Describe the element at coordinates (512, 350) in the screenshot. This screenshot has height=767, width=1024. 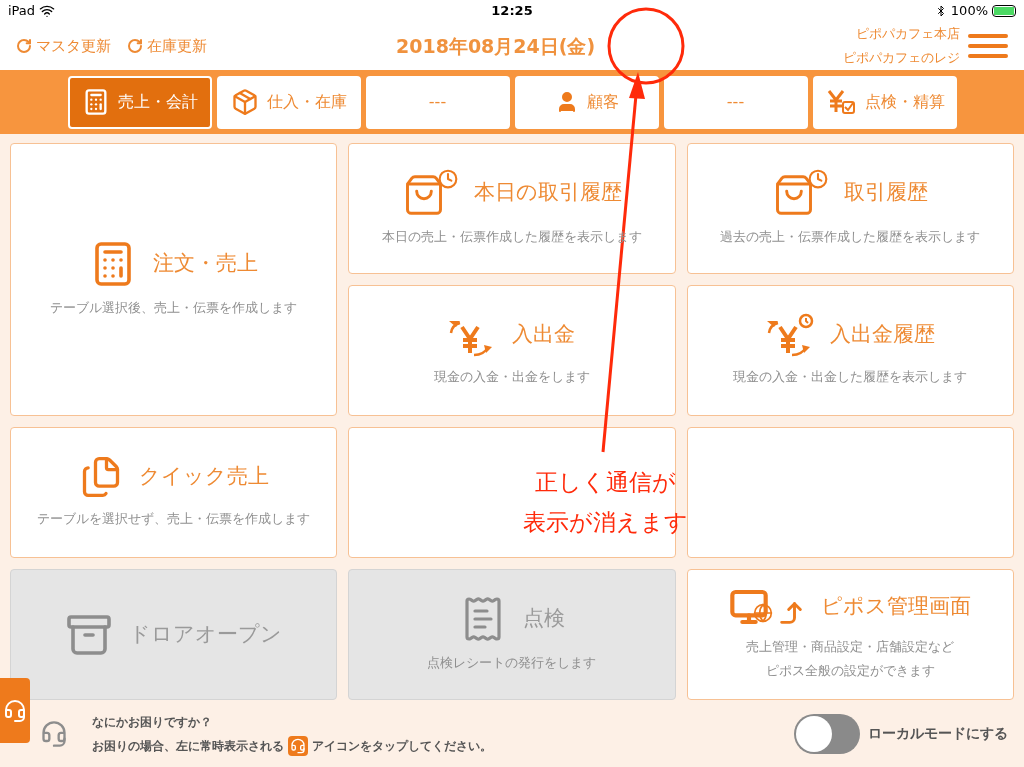
I see `menu-tile: 入出金 現金の入金・出金をします` at that location.